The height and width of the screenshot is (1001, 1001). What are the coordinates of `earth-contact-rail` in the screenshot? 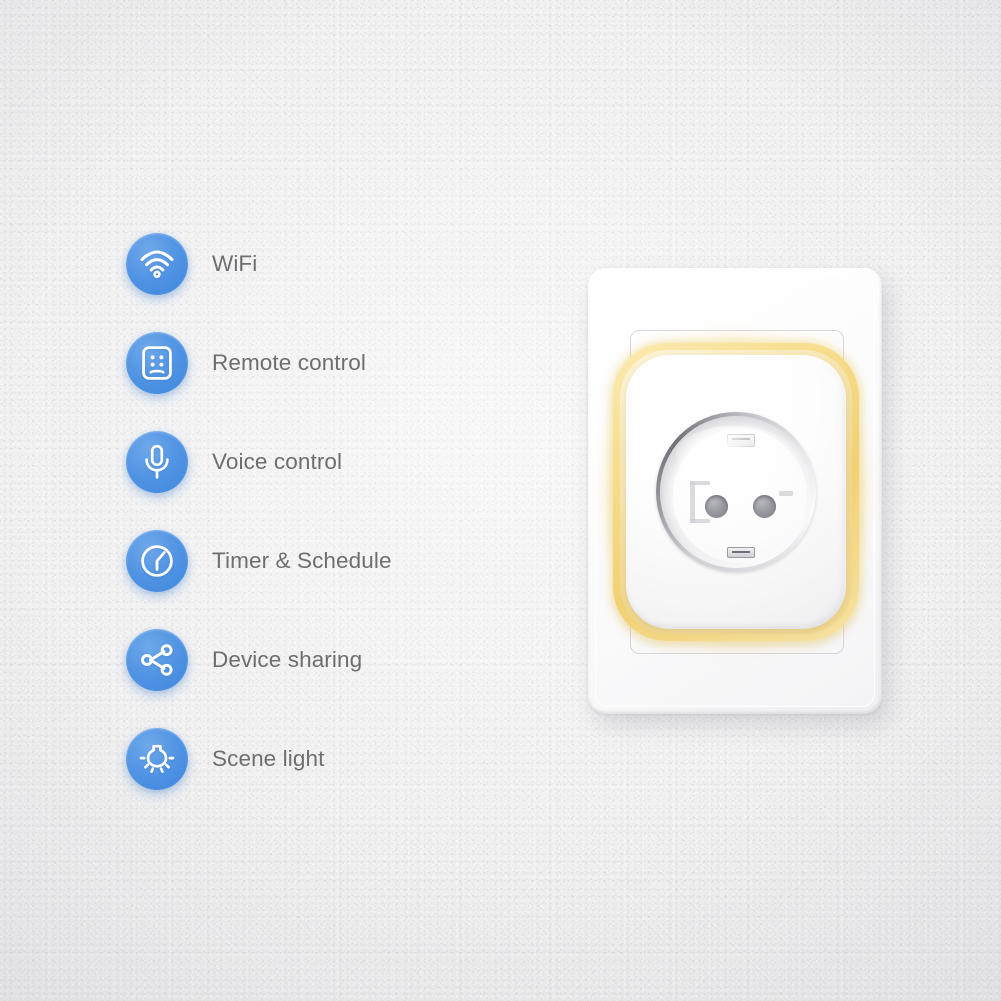 It's located at (692, 502).